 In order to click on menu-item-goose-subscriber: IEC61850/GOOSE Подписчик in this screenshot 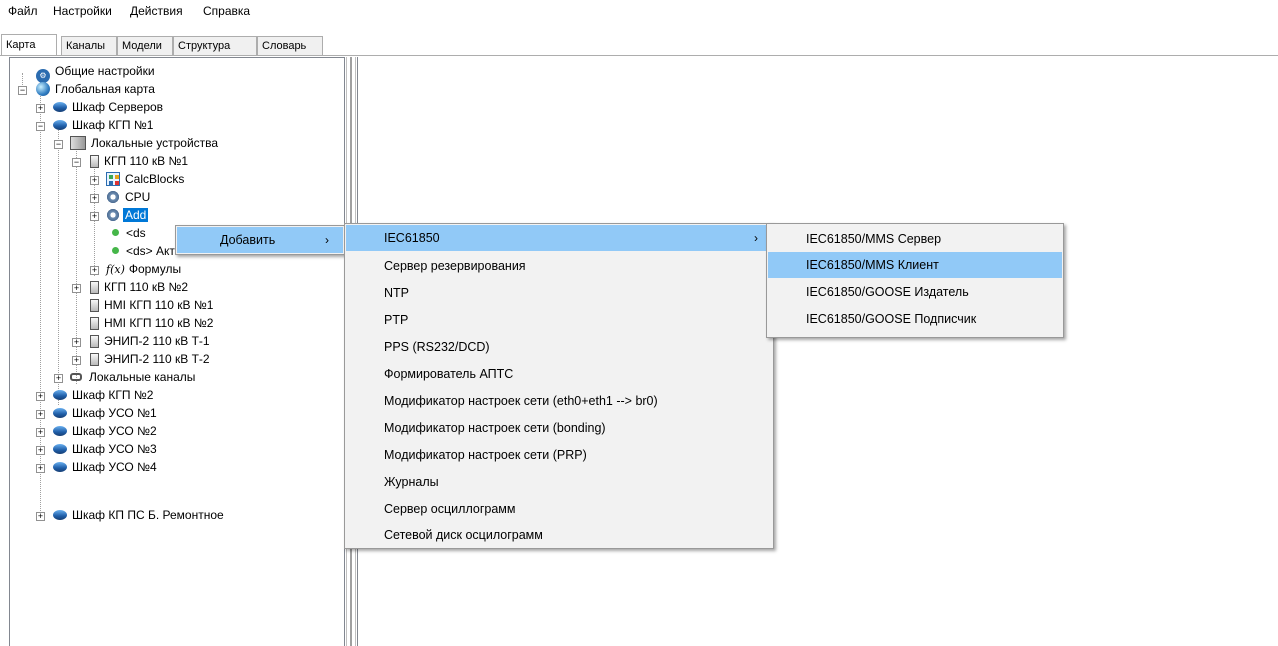, I will do `click(915, 319)`.